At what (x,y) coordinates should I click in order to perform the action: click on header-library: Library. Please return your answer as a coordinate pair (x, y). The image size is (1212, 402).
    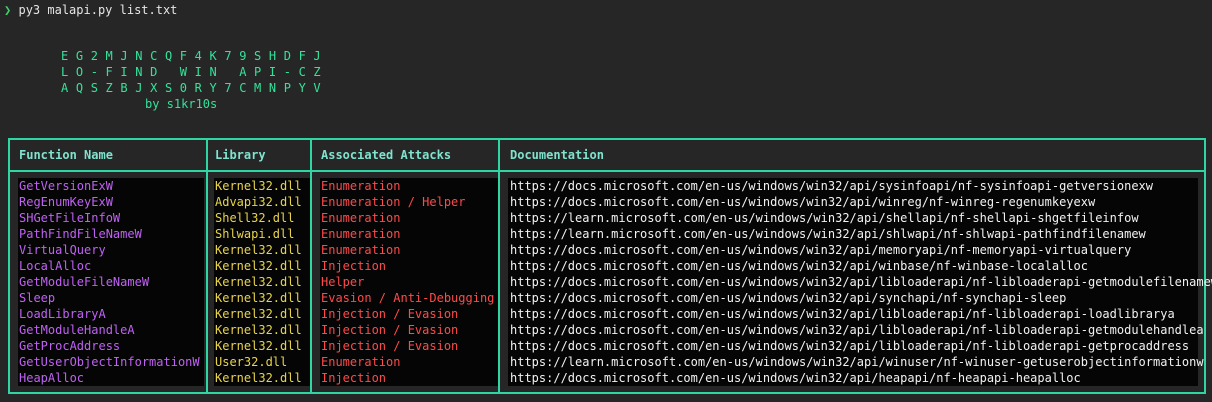
    Looking at the image, I should click on (240, 155).